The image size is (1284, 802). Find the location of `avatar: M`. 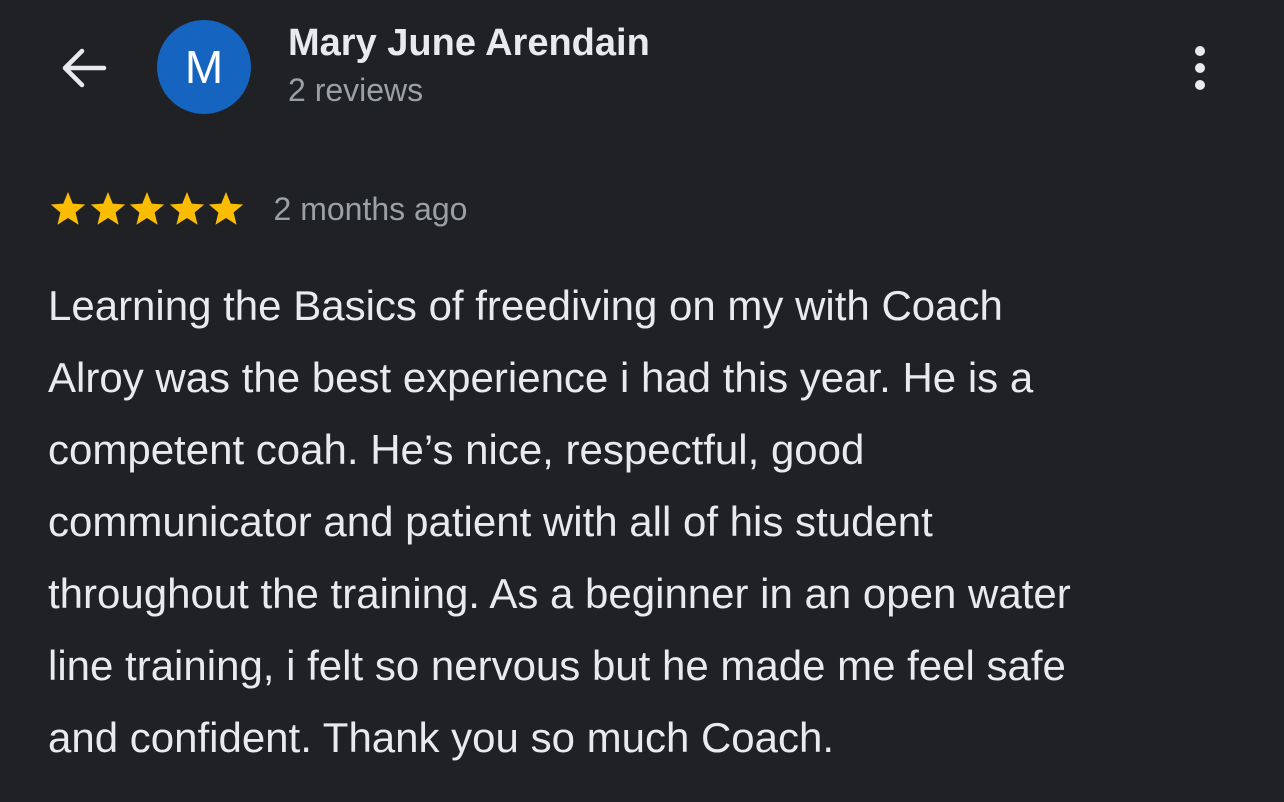

avatar: M is located at coordinates (204, 67).